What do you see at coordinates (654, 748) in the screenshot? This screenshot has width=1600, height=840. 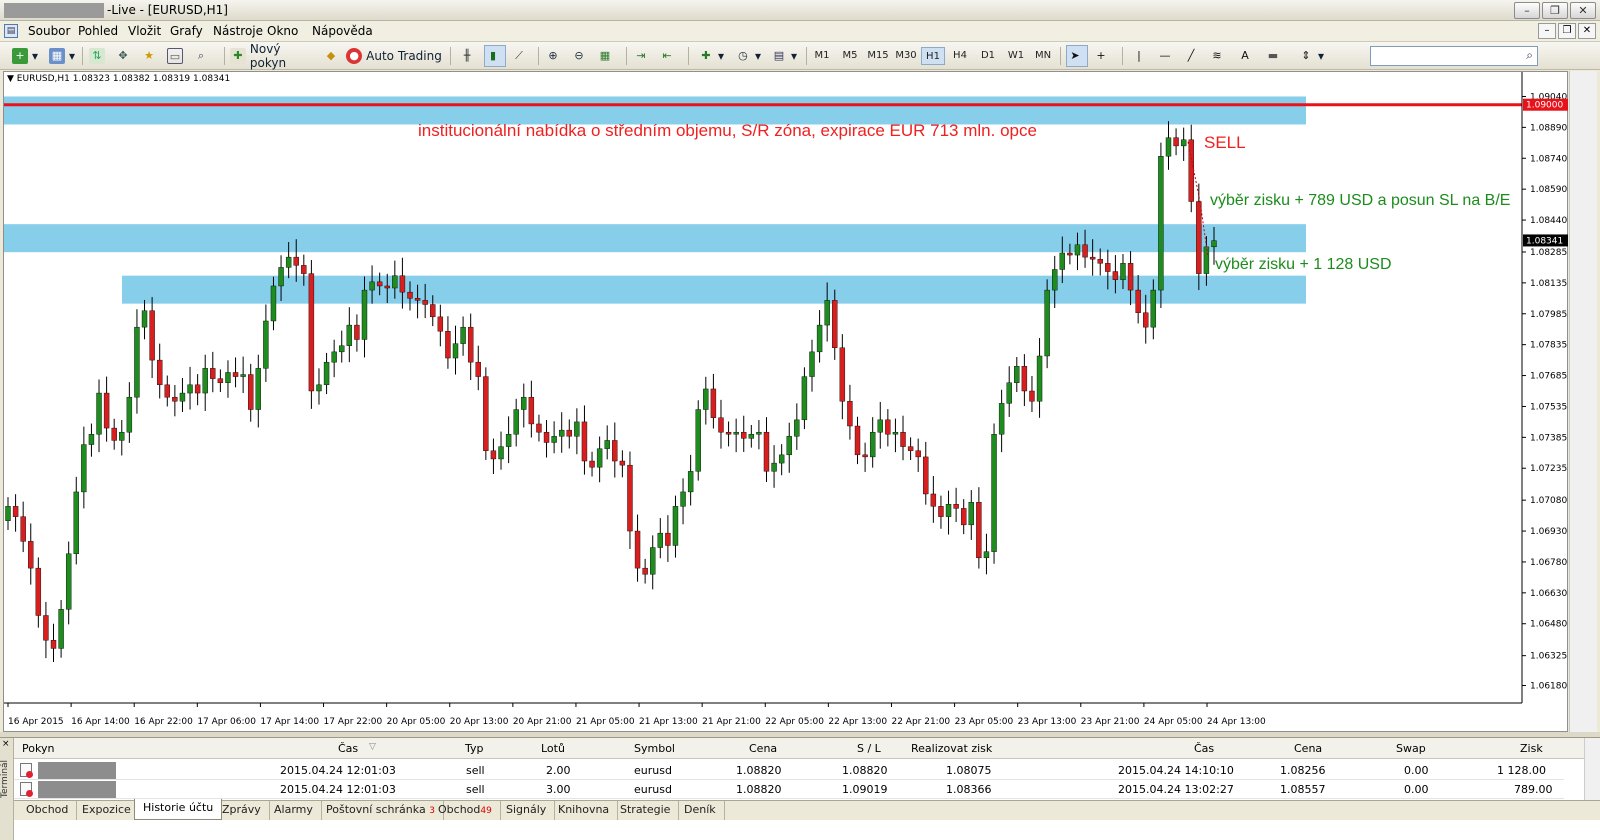 I see `column-symbol: Symbol` at bounding box center [654, 748].